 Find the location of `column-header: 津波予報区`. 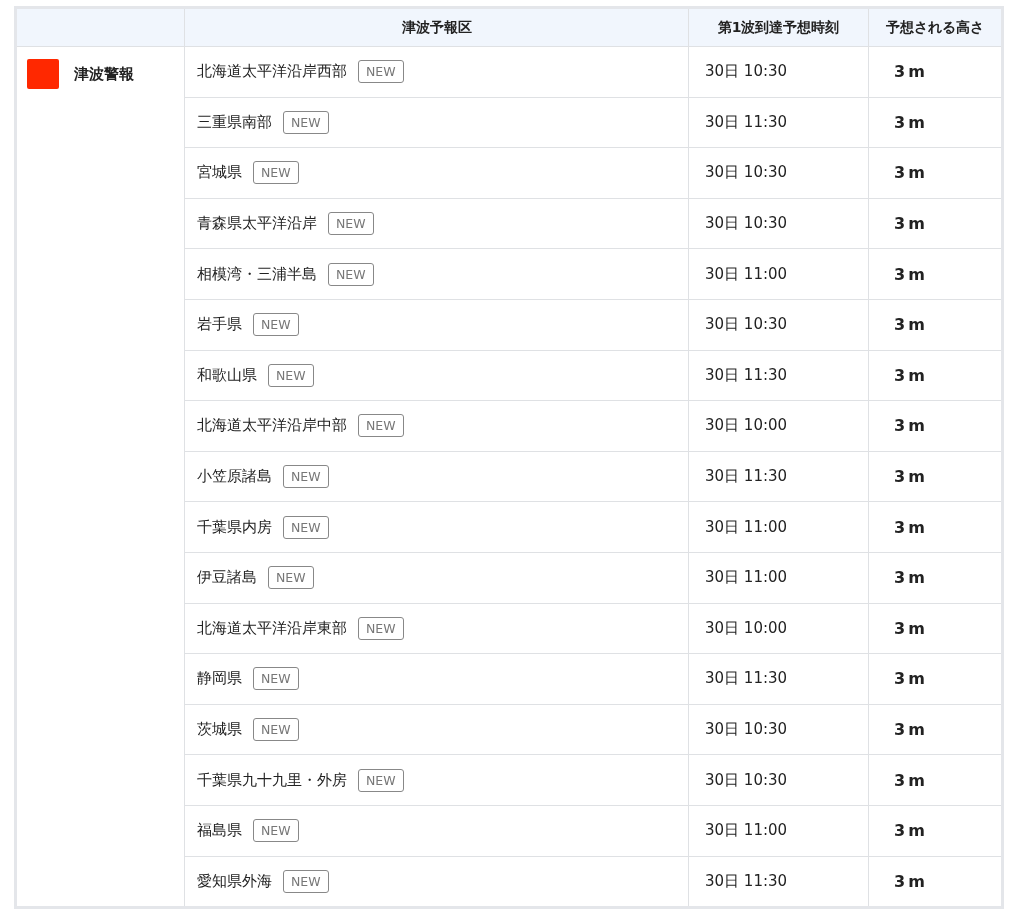

column-header: 津波予報区 is located at coordinates (436, 27).